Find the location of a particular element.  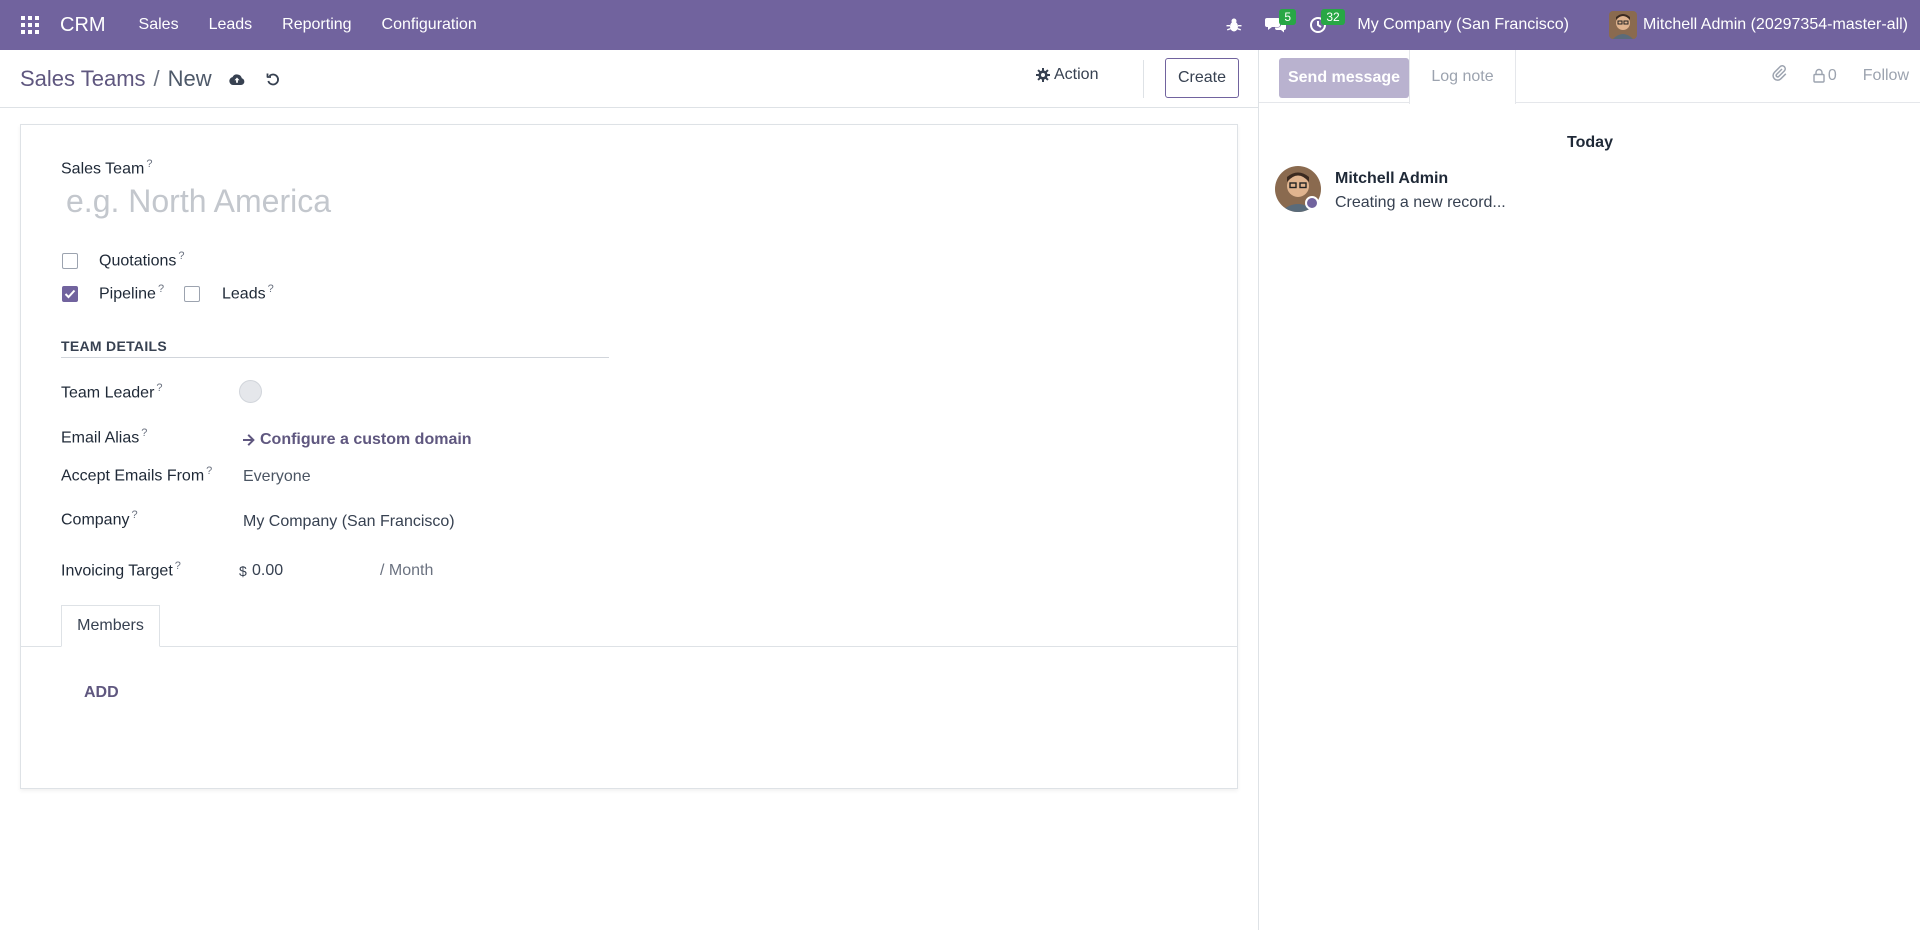

checkmark-icon is located at coordinates (70, 294).